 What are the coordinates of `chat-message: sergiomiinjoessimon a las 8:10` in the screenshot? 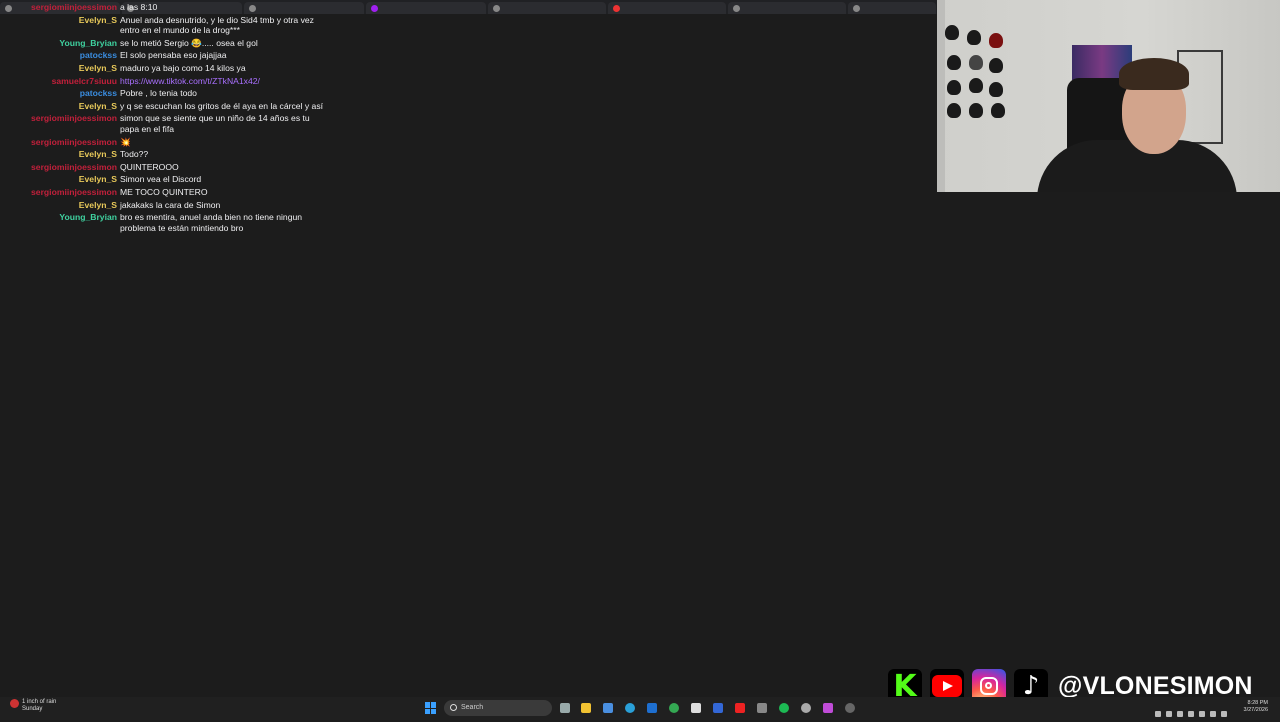 It's located at (170, 8).